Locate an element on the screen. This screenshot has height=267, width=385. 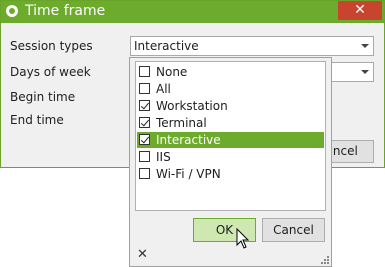
title-bar: Time frame ✕ is located at coordinates (192, 12).